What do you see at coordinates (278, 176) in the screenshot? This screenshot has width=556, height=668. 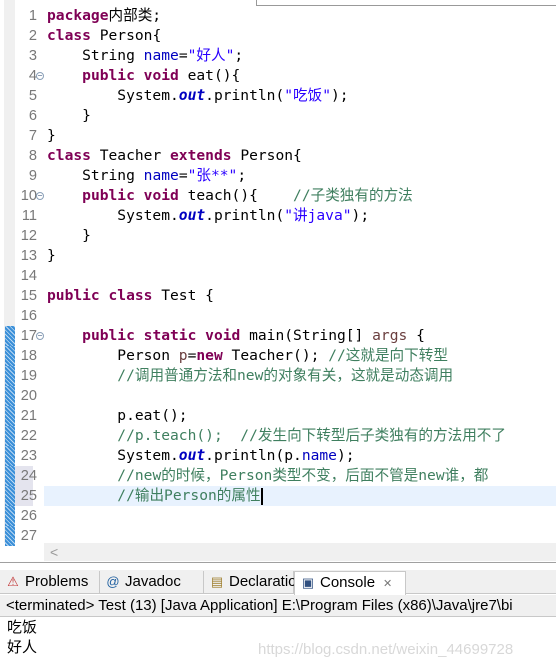 I see `code-line: 9 String name="张**";` at bounding box center [278, 176].